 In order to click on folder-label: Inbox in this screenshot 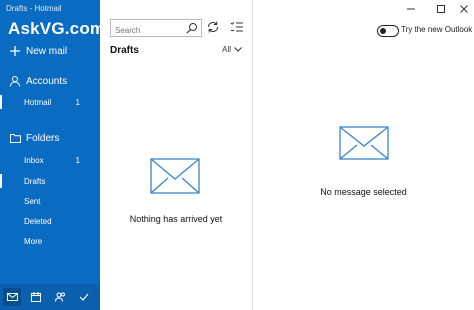, I will do `click(34, 160)`.